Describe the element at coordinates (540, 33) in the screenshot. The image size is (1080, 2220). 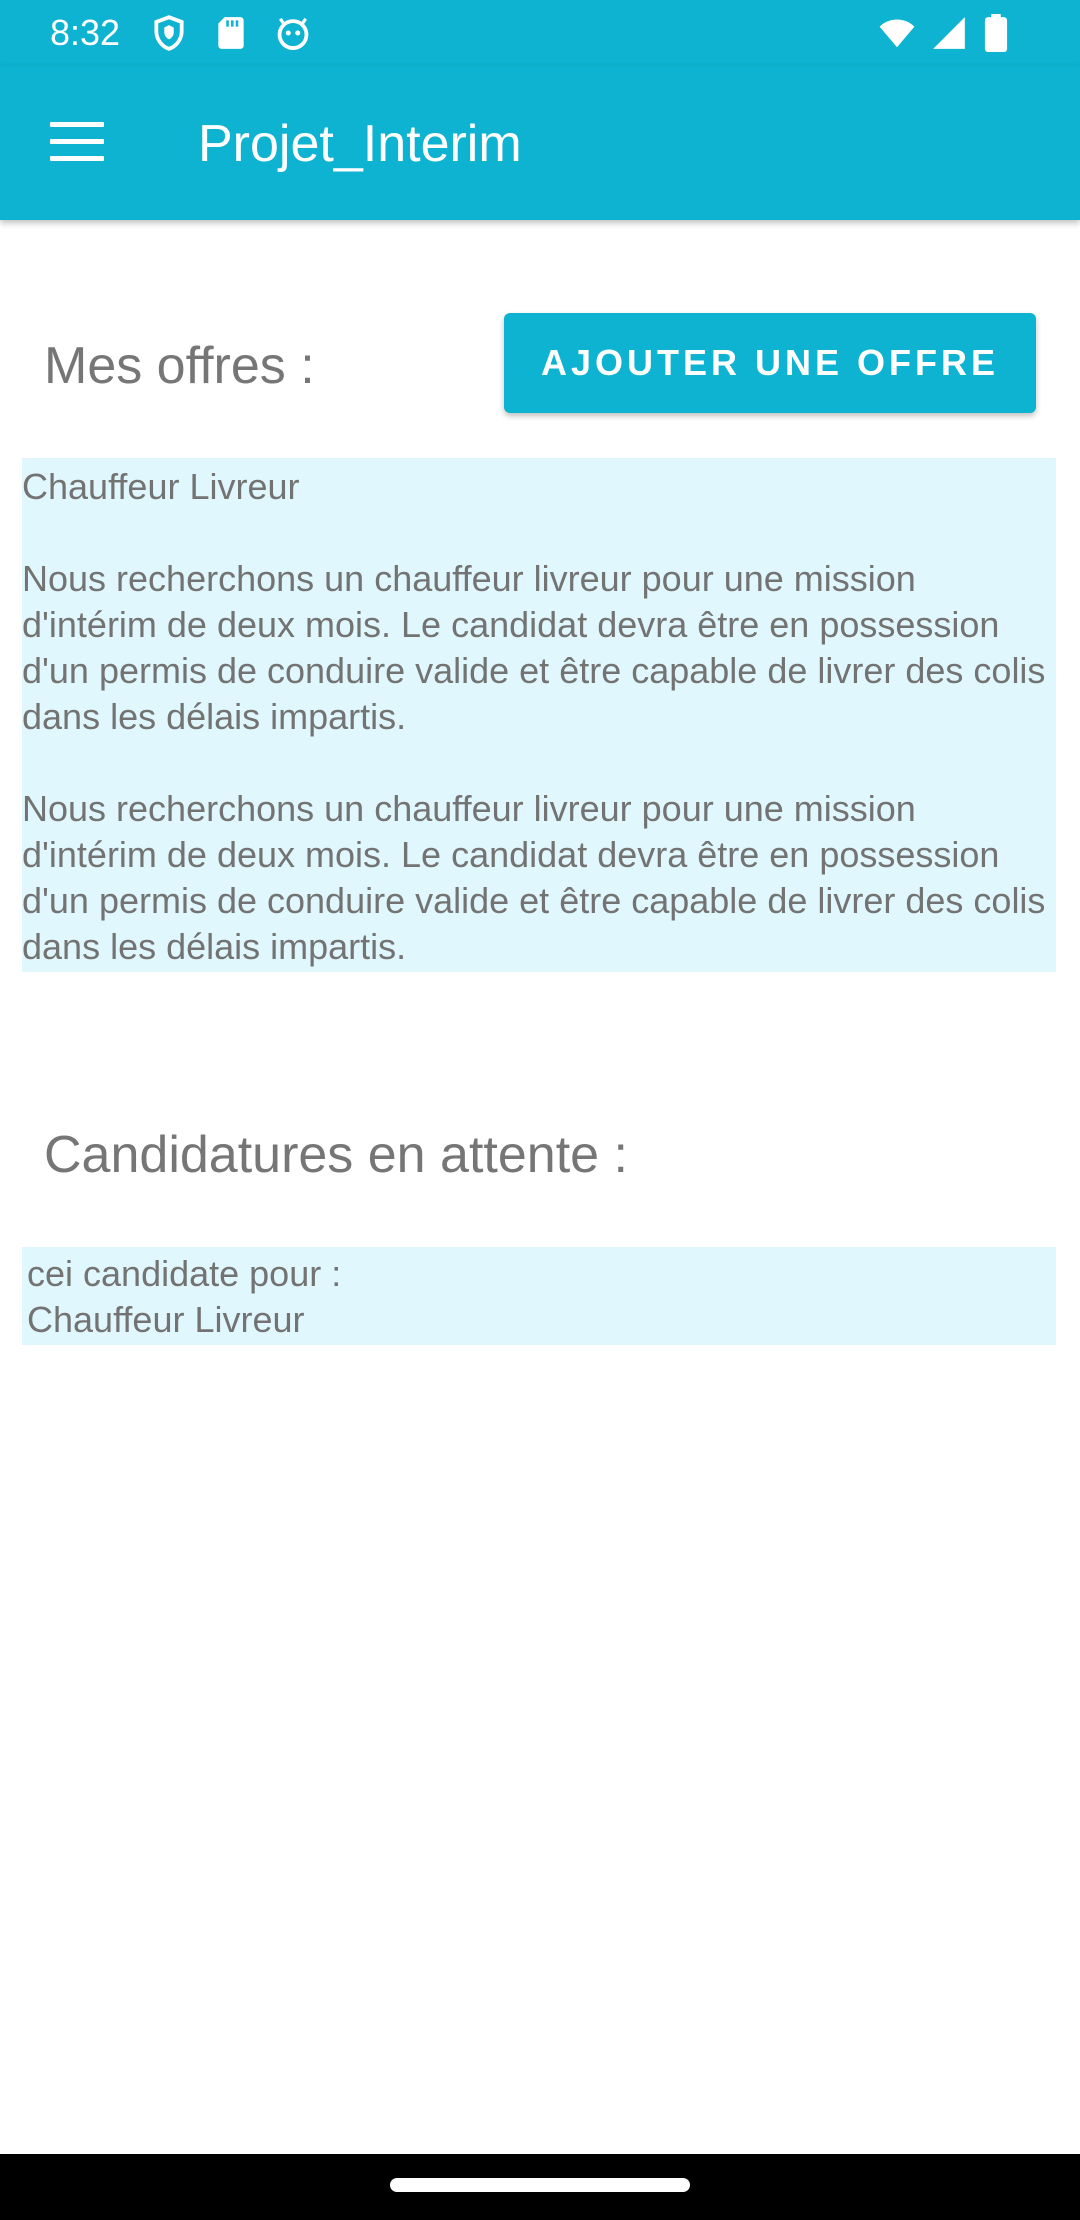
I see `status-bar: 8:32` at that location.